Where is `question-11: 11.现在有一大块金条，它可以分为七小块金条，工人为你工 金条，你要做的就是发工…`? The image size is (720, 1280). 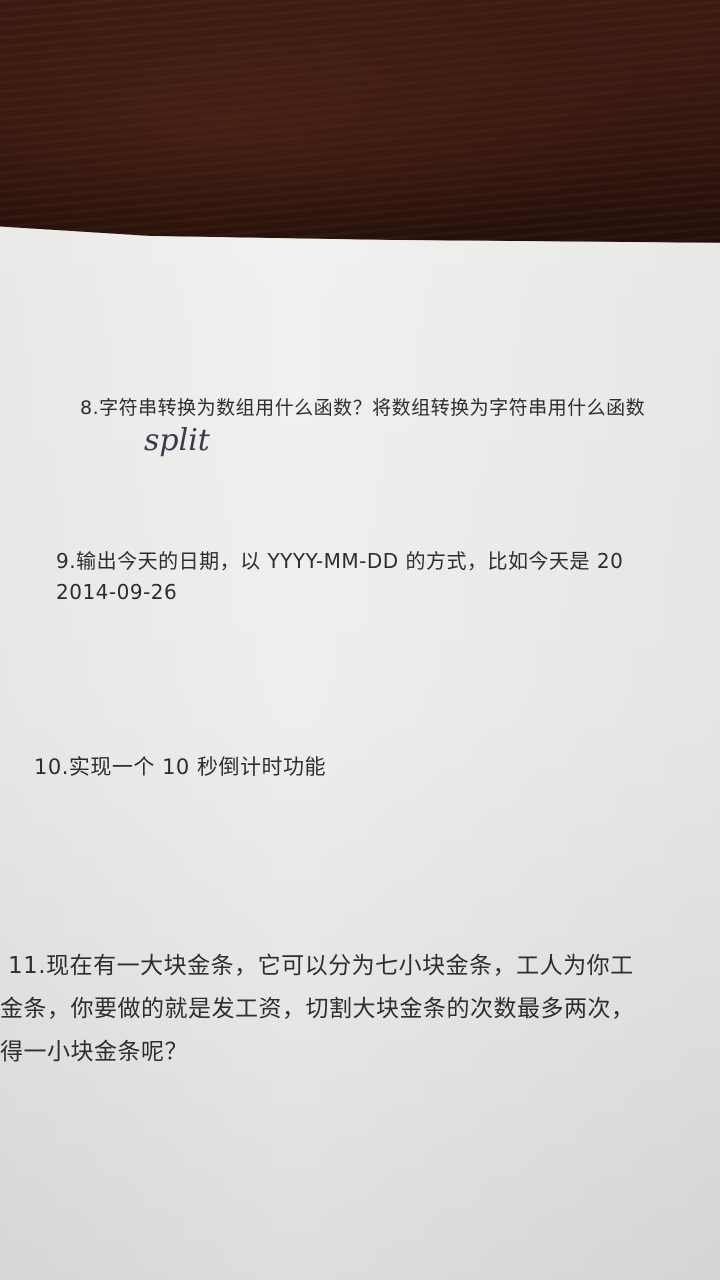
question-11: 11.现在有一大块金条，它可以分为七小块金条，工人为你工 金条，你要做的就是发工… is located at coordinates (317, 1009).